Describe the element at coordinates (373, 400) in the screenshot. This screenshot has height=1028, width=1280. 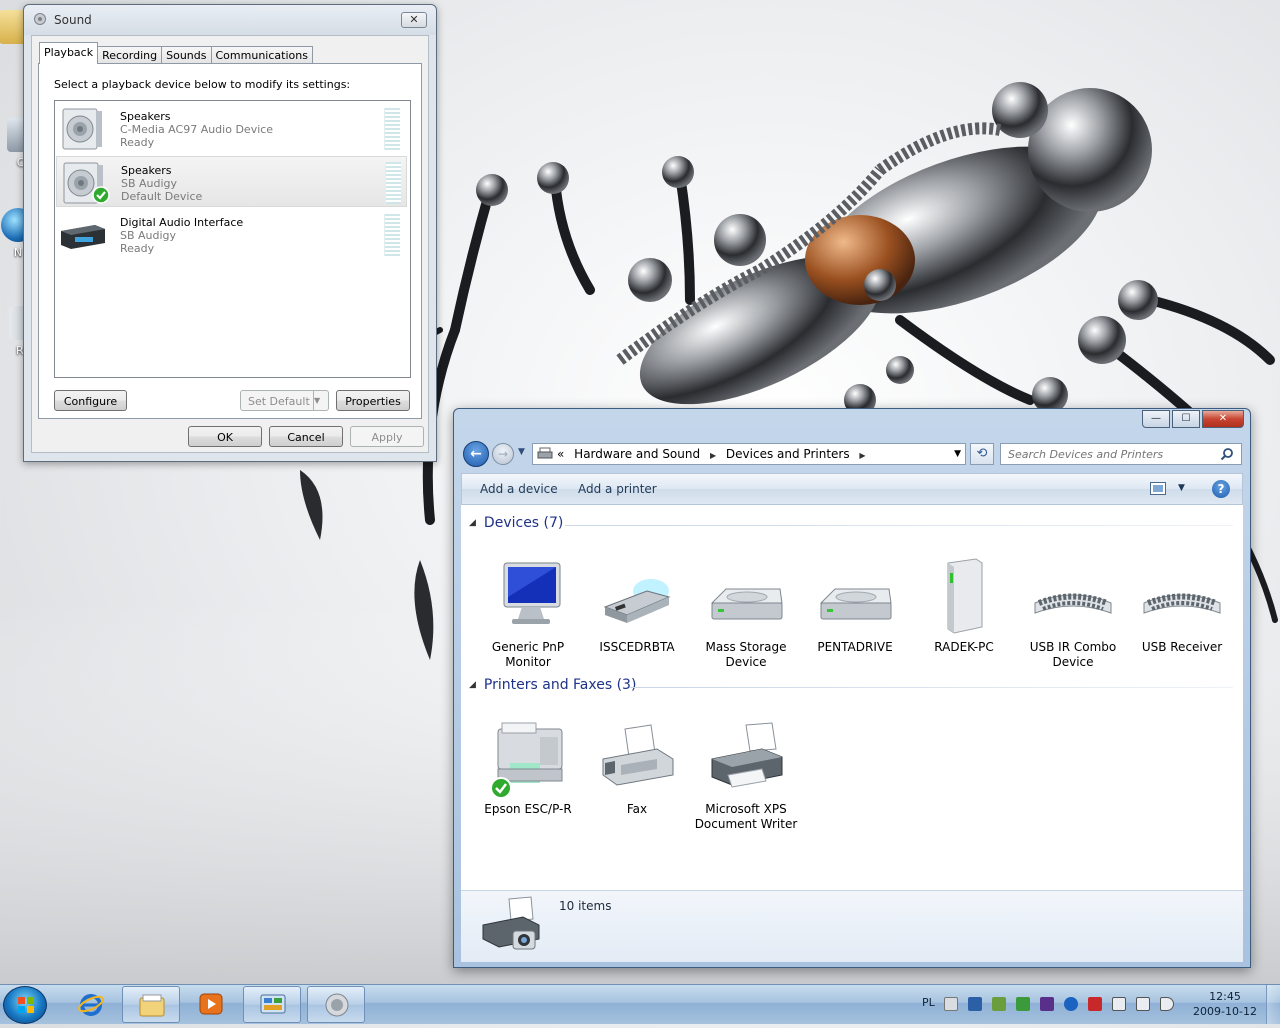
I see `properties-button: Properties` at that location.